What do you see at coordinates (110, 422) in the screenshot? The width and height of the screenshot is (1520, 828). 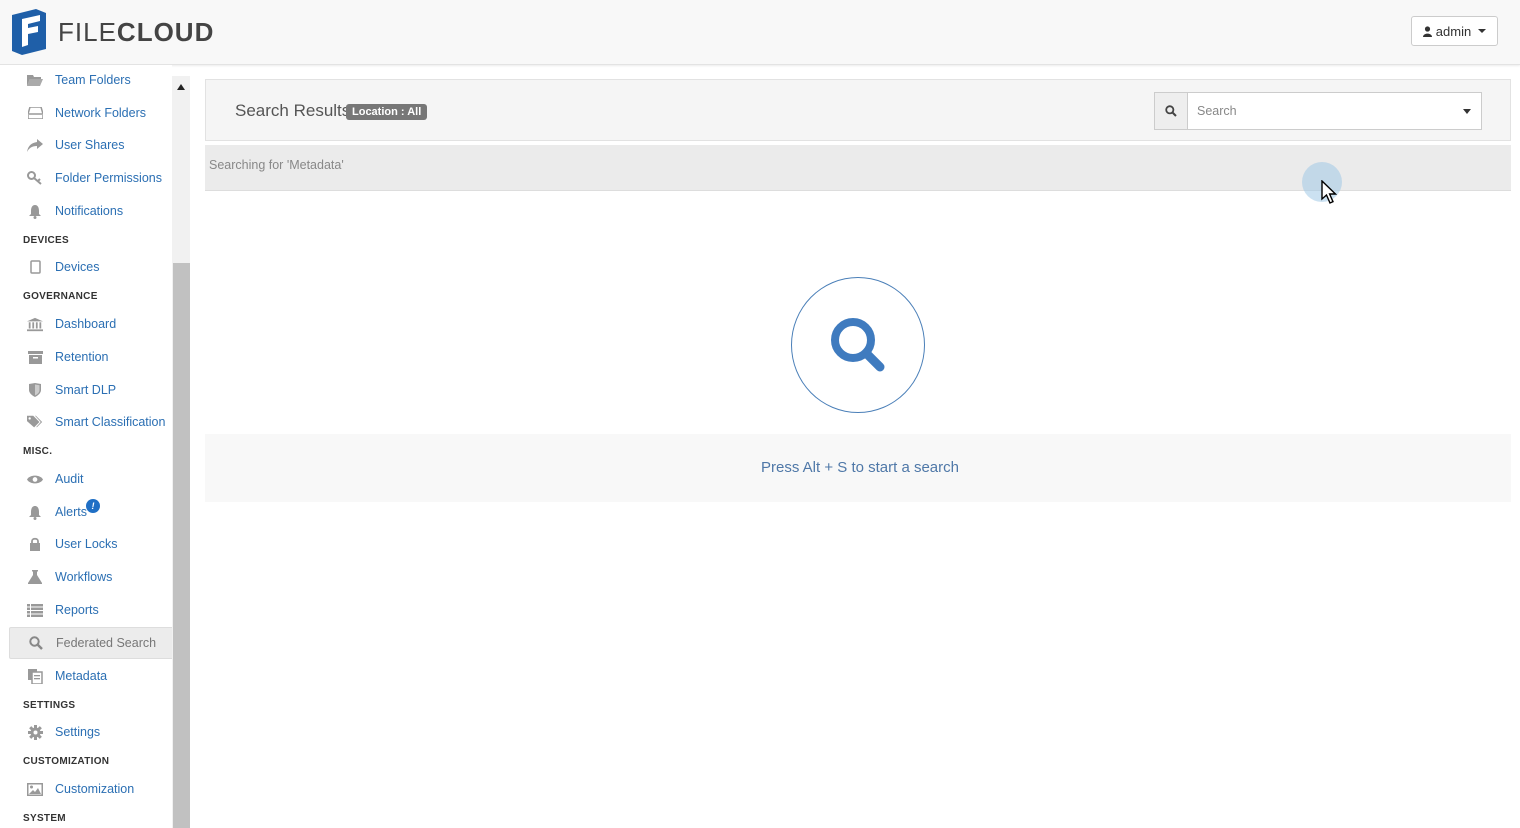 I see `sidebar-item-label: Smart Classification` at bounding box center [110, 422].